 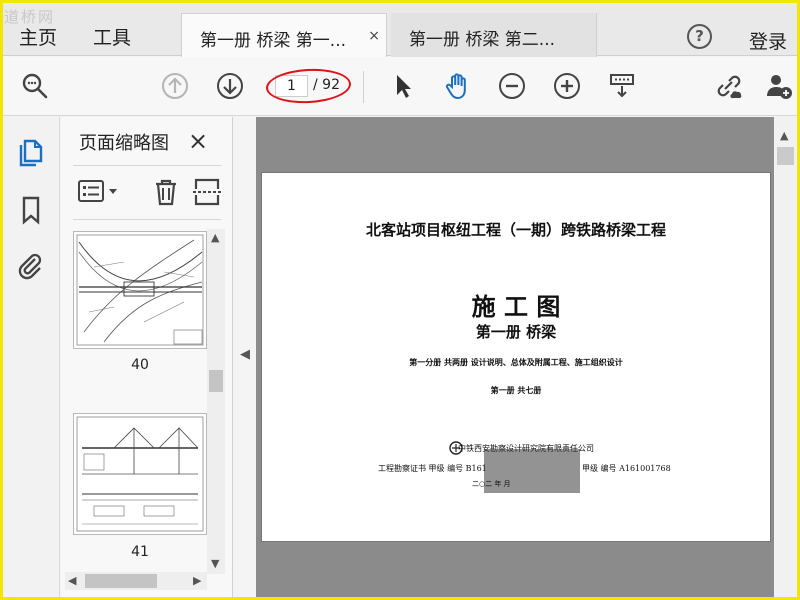 I want to click on thumbnail-horizontal-scrollbar: ◀ ▶, so click(x=136, y=581).